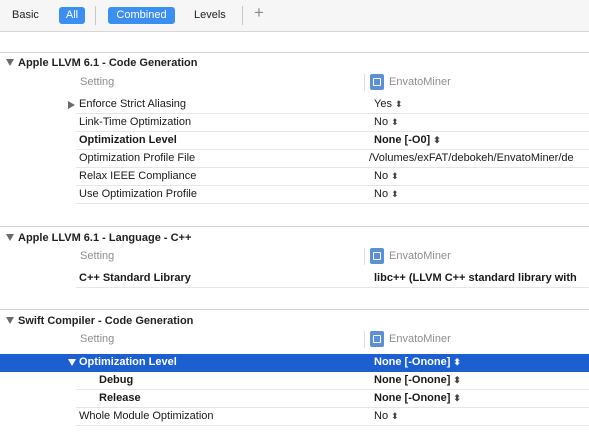 Image resolution: width=589 pixels, height=443 pixels. I want to click on levels-view-button: Levels, so click(210, 15).